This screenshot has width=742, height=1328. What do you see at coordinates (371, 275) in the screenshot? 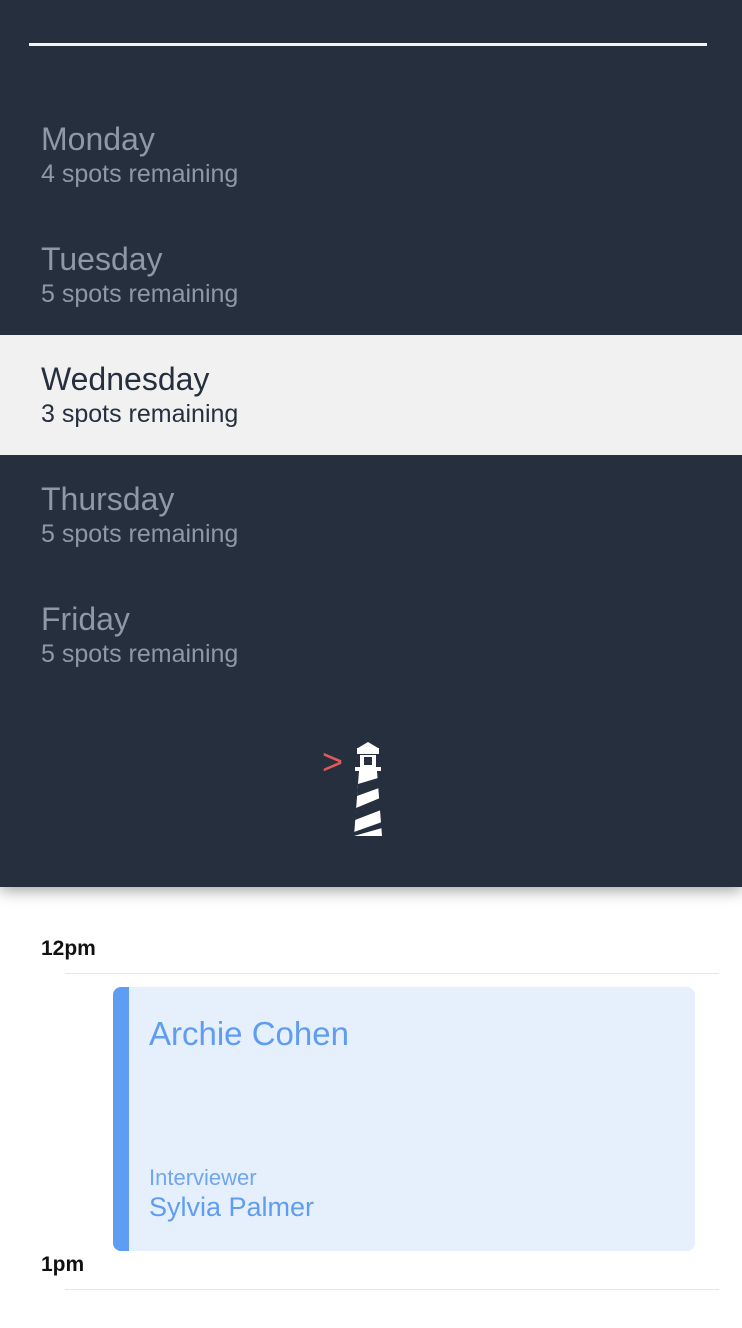
I see `day-item-tuesday: Tuesday 5 spots remaining` at bounding box center [371, 275].